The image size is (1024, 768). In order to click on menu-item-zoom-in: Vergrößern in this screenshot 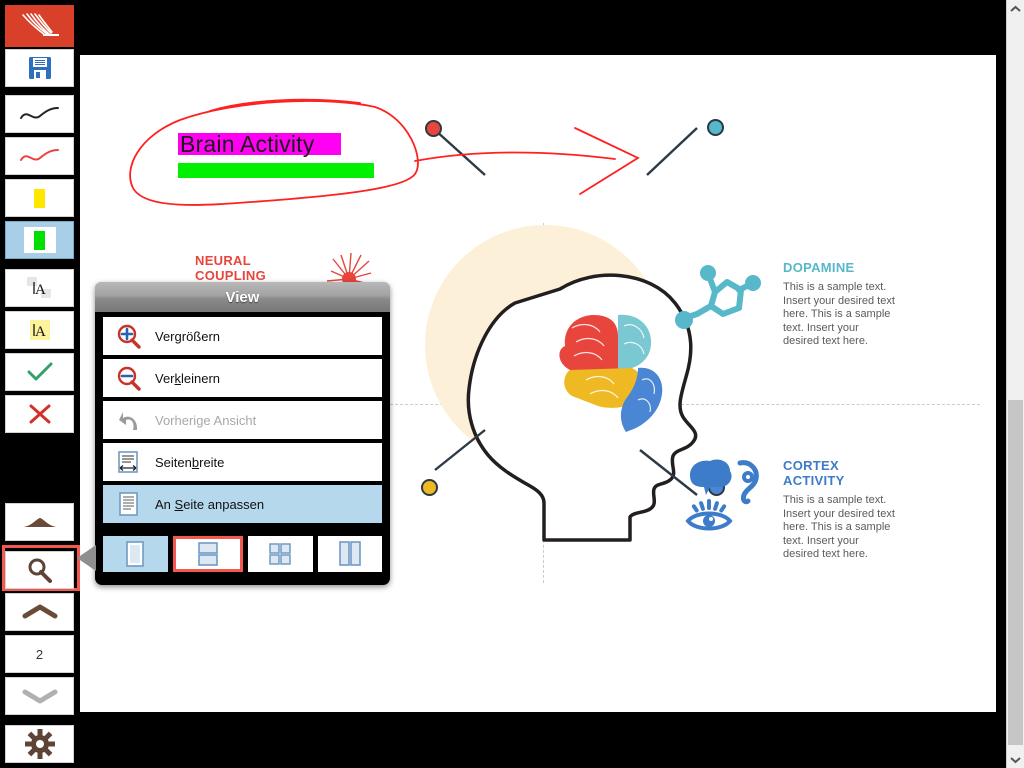, I will do `click(242, 336)`.